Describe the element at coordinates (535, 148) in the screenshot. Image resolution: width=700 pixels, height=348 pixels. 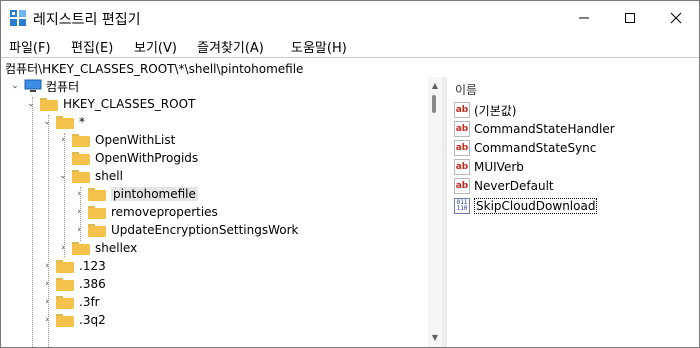
I see `value-name: CommandStateSync` at that location.